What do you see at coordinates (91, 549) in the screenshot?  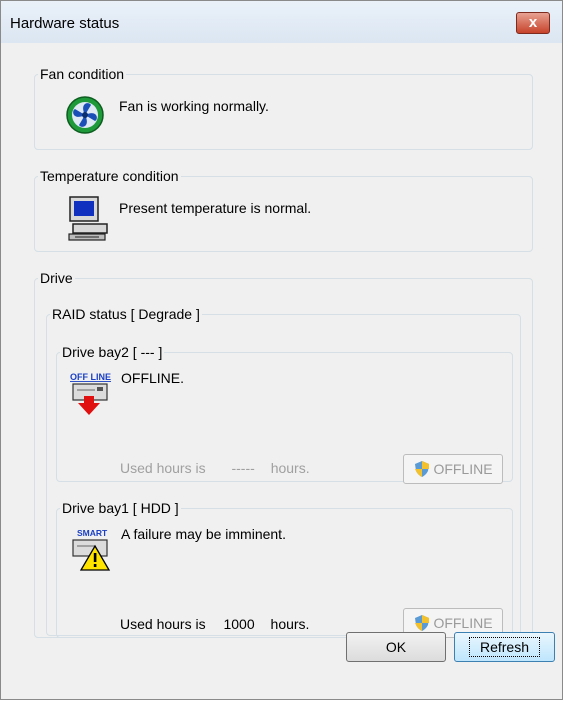 I see `smart-warning-icon: SMART` at bounding box center [91, 549].